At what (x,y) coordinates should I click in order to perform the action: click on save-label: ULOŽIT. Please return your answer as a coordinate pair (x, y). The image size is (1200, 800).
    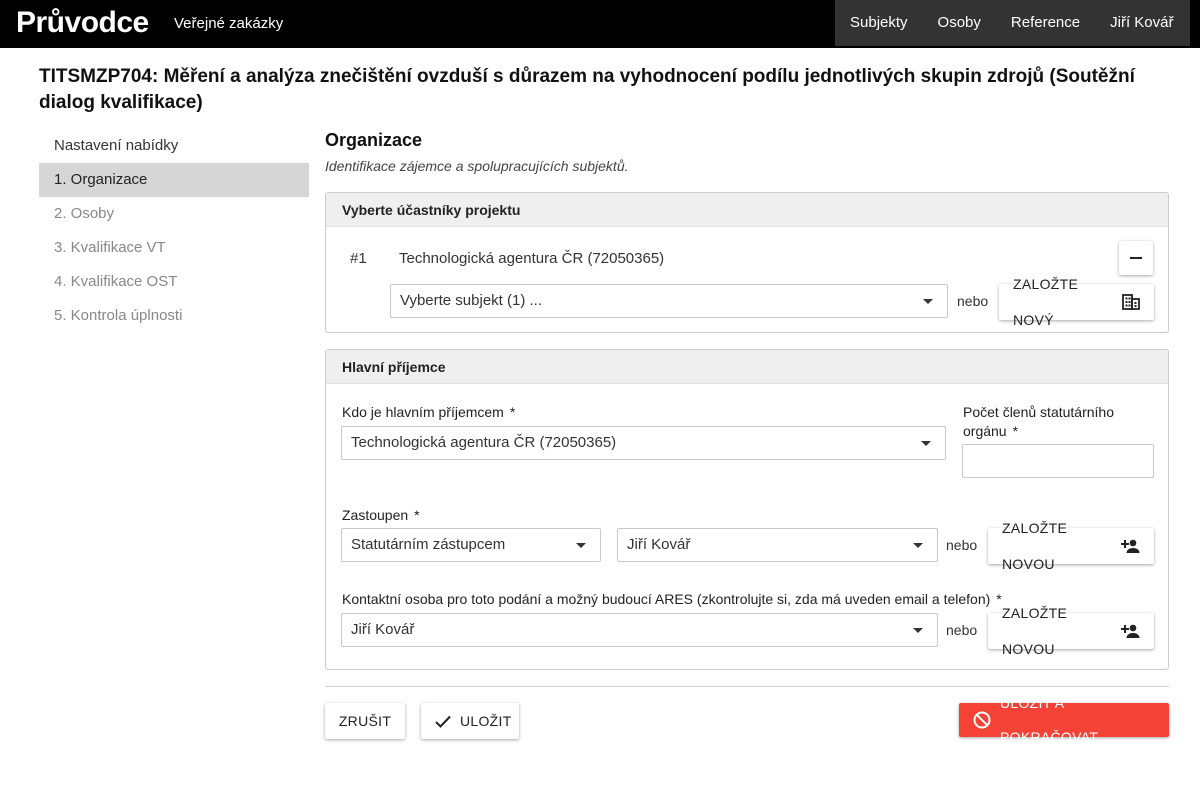
    Looking at the image, I should click on (486, 721).